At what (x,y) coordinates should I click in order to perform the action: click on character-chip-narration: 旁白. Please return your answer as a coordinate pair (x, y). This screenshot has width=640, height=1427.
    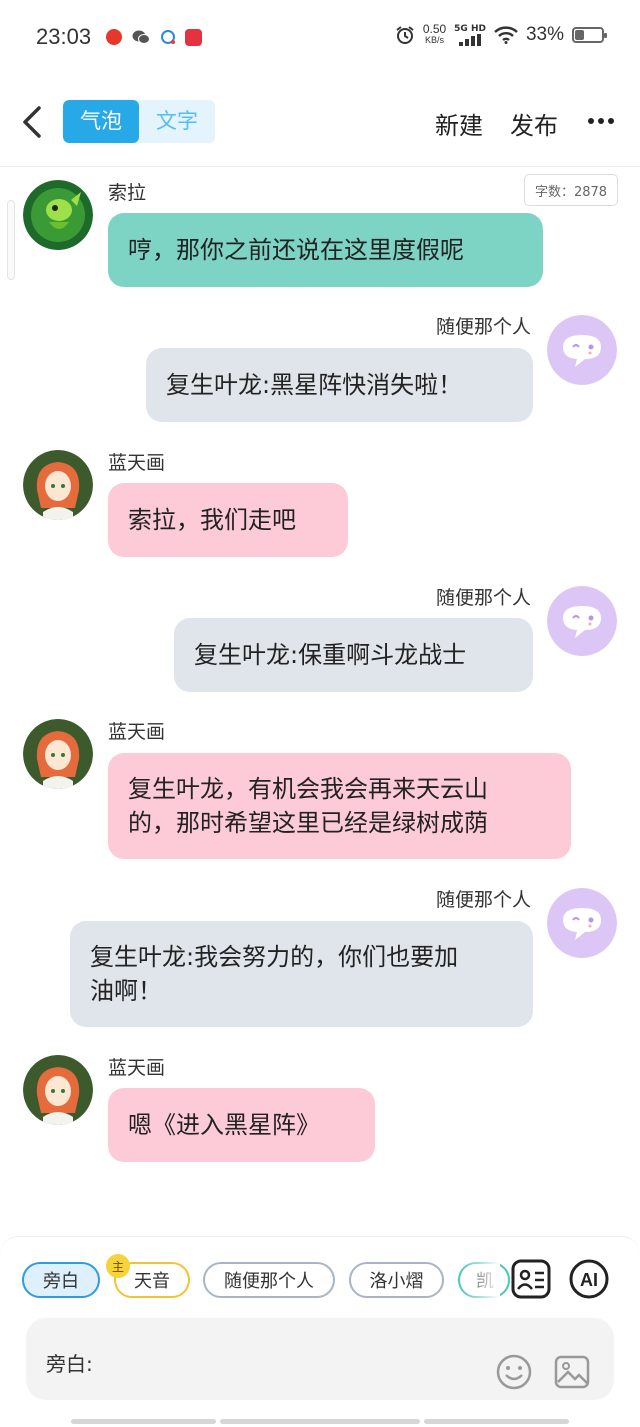
    Looking at the image, I should click on (61, 1280).